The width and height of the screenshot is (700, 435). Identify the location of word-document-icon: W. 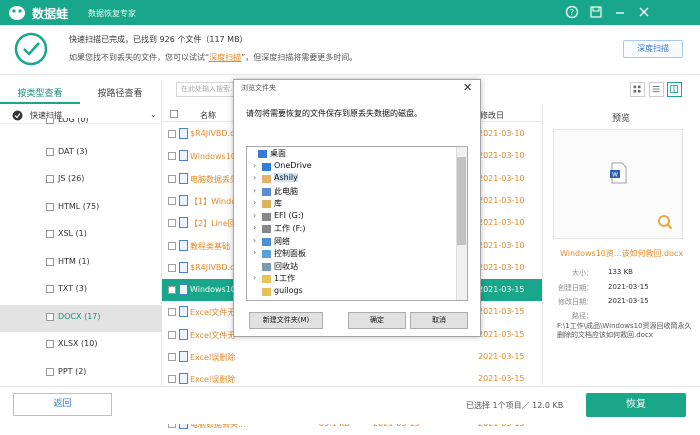
(618, 173).